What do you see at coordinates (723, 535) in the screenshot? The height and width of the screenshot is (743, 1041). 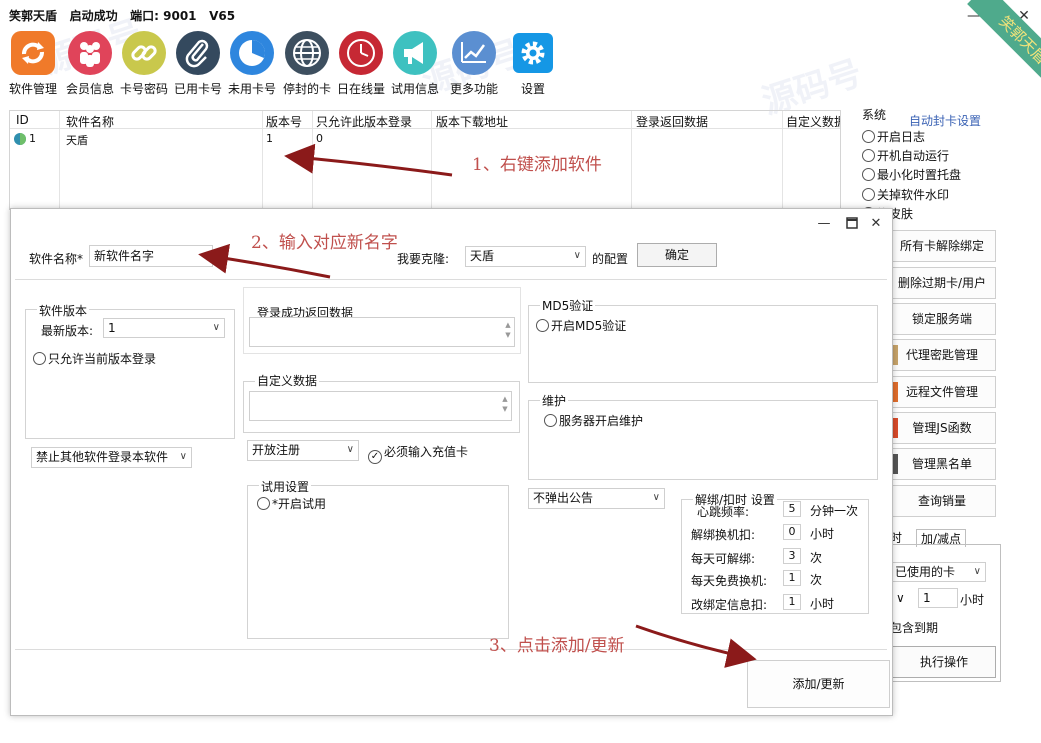 I see `unbind-deduct-label: 解绑换机扣:` at bounding box center [723, 535].